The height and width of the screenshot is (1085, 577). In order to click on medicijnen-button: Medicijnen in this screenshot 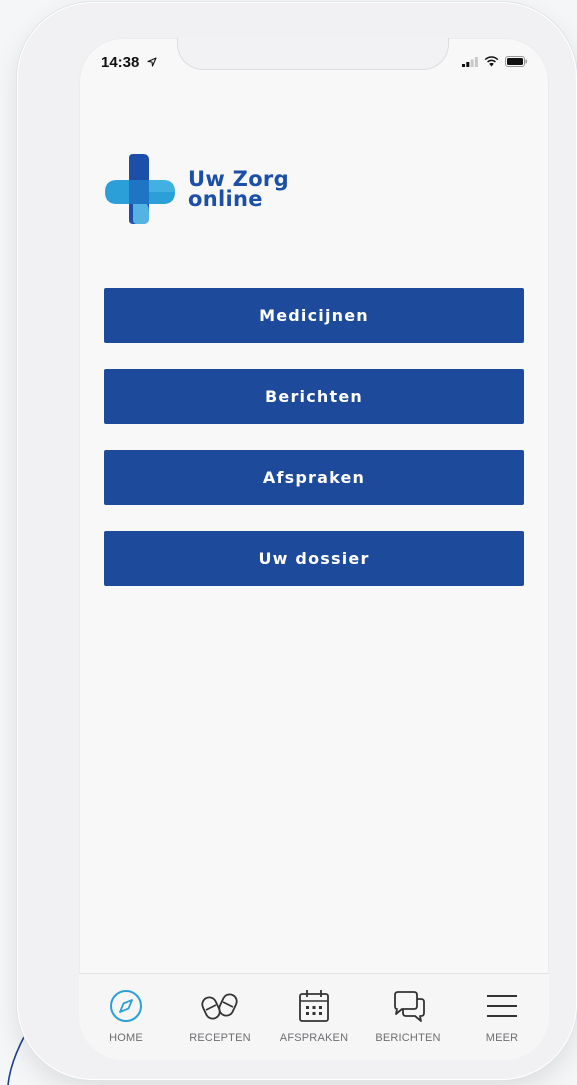, I will do `click(314, 315)`.